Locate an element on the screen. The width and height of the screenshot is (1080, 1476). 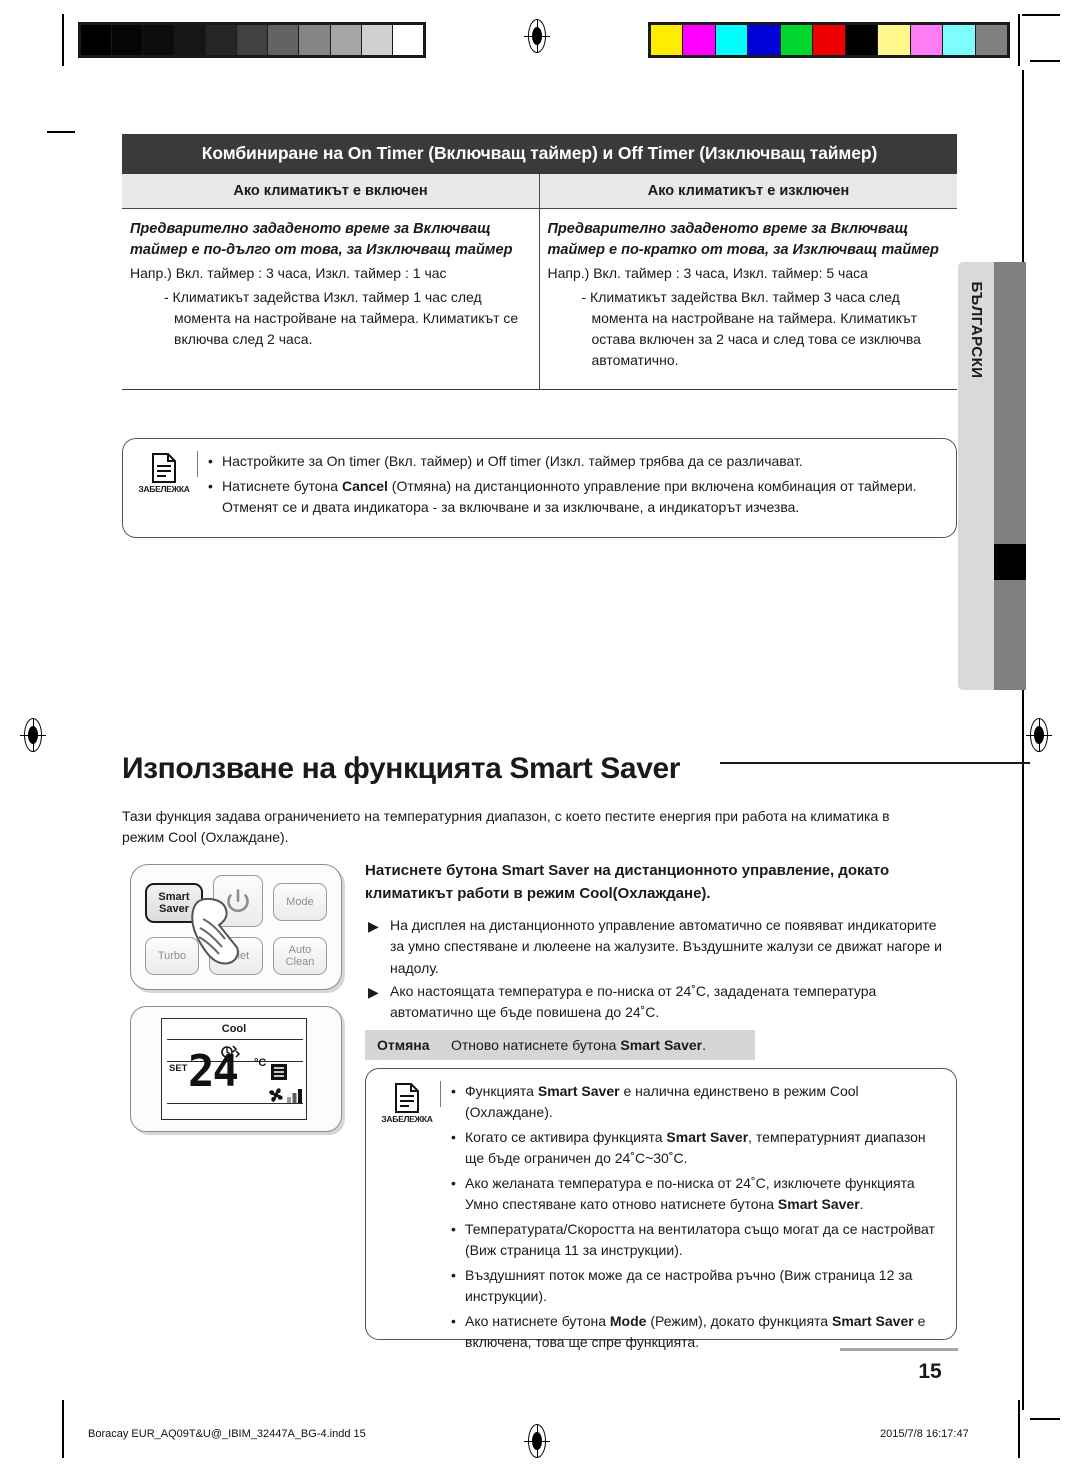
pointing-hand-icon is located at coordinates (215, 931).